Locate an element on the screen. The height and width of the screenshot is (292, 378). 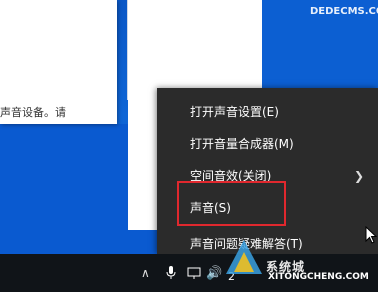
volume-icon: 🔊 is located at coordinates (214, 273).